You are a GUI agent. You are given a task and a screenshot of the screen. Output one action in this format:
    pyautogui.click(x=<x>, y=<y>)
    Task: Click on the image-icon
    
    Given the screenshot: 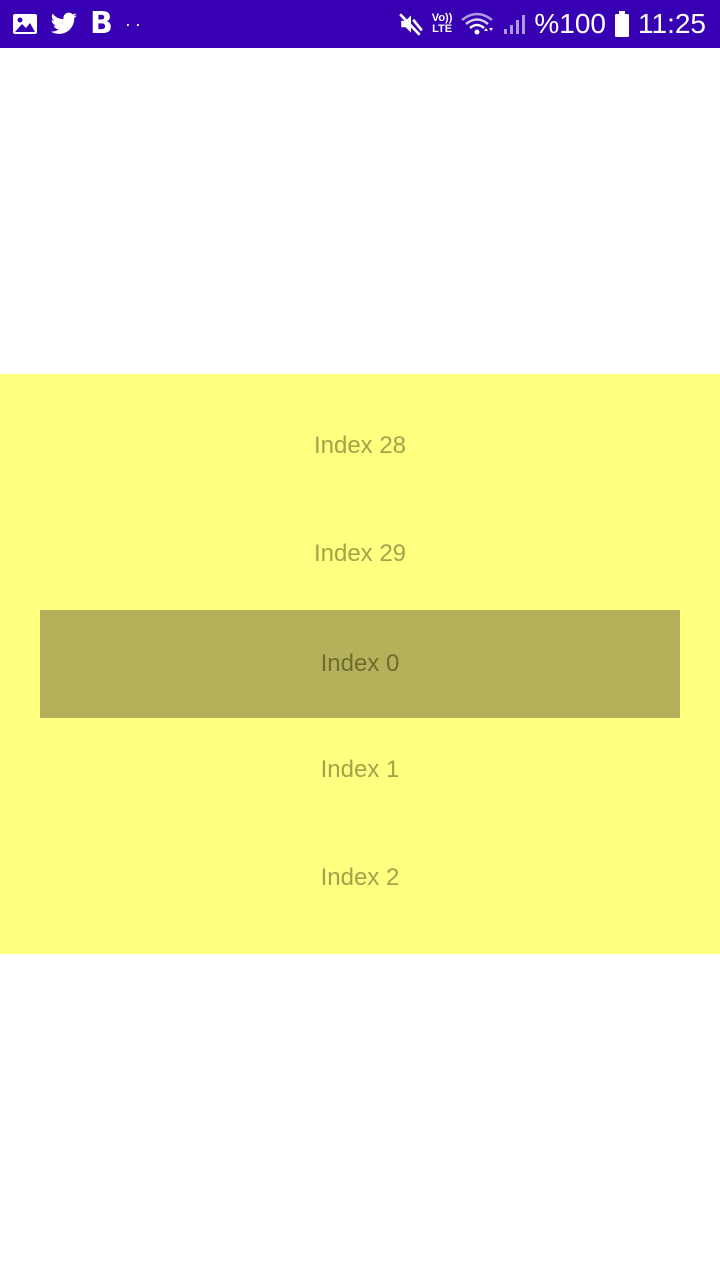 What is the action you would take?
    pyautogui.click(x=25, y=24)
    